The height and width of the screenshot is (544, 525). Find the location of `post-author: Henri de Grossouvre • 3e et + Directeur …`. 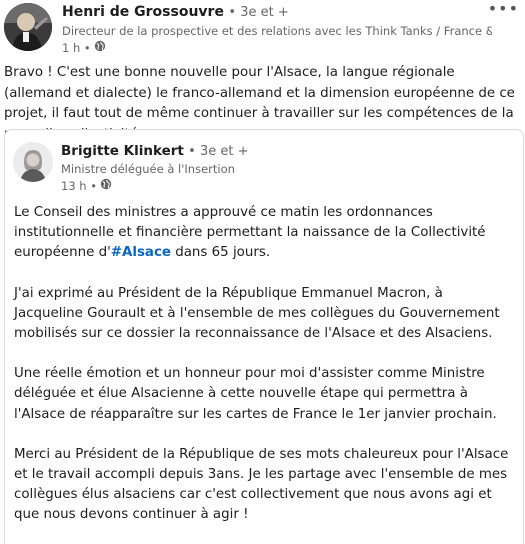

post-author: Henri de Grossouvre • 3e et + Directeur … is located at coordinates (264, 27).